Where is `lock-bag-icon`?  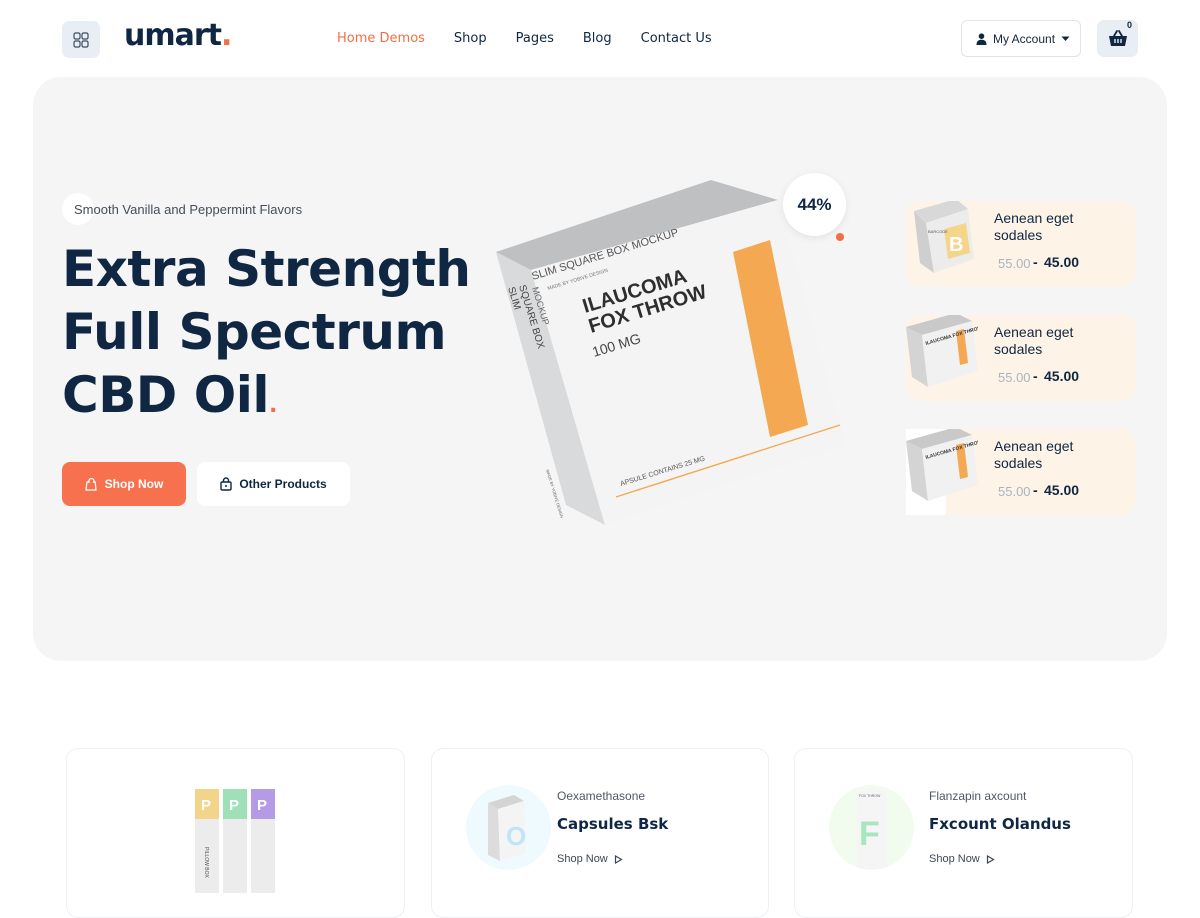 lock-bag-icon is located at coordinates (226, 484).